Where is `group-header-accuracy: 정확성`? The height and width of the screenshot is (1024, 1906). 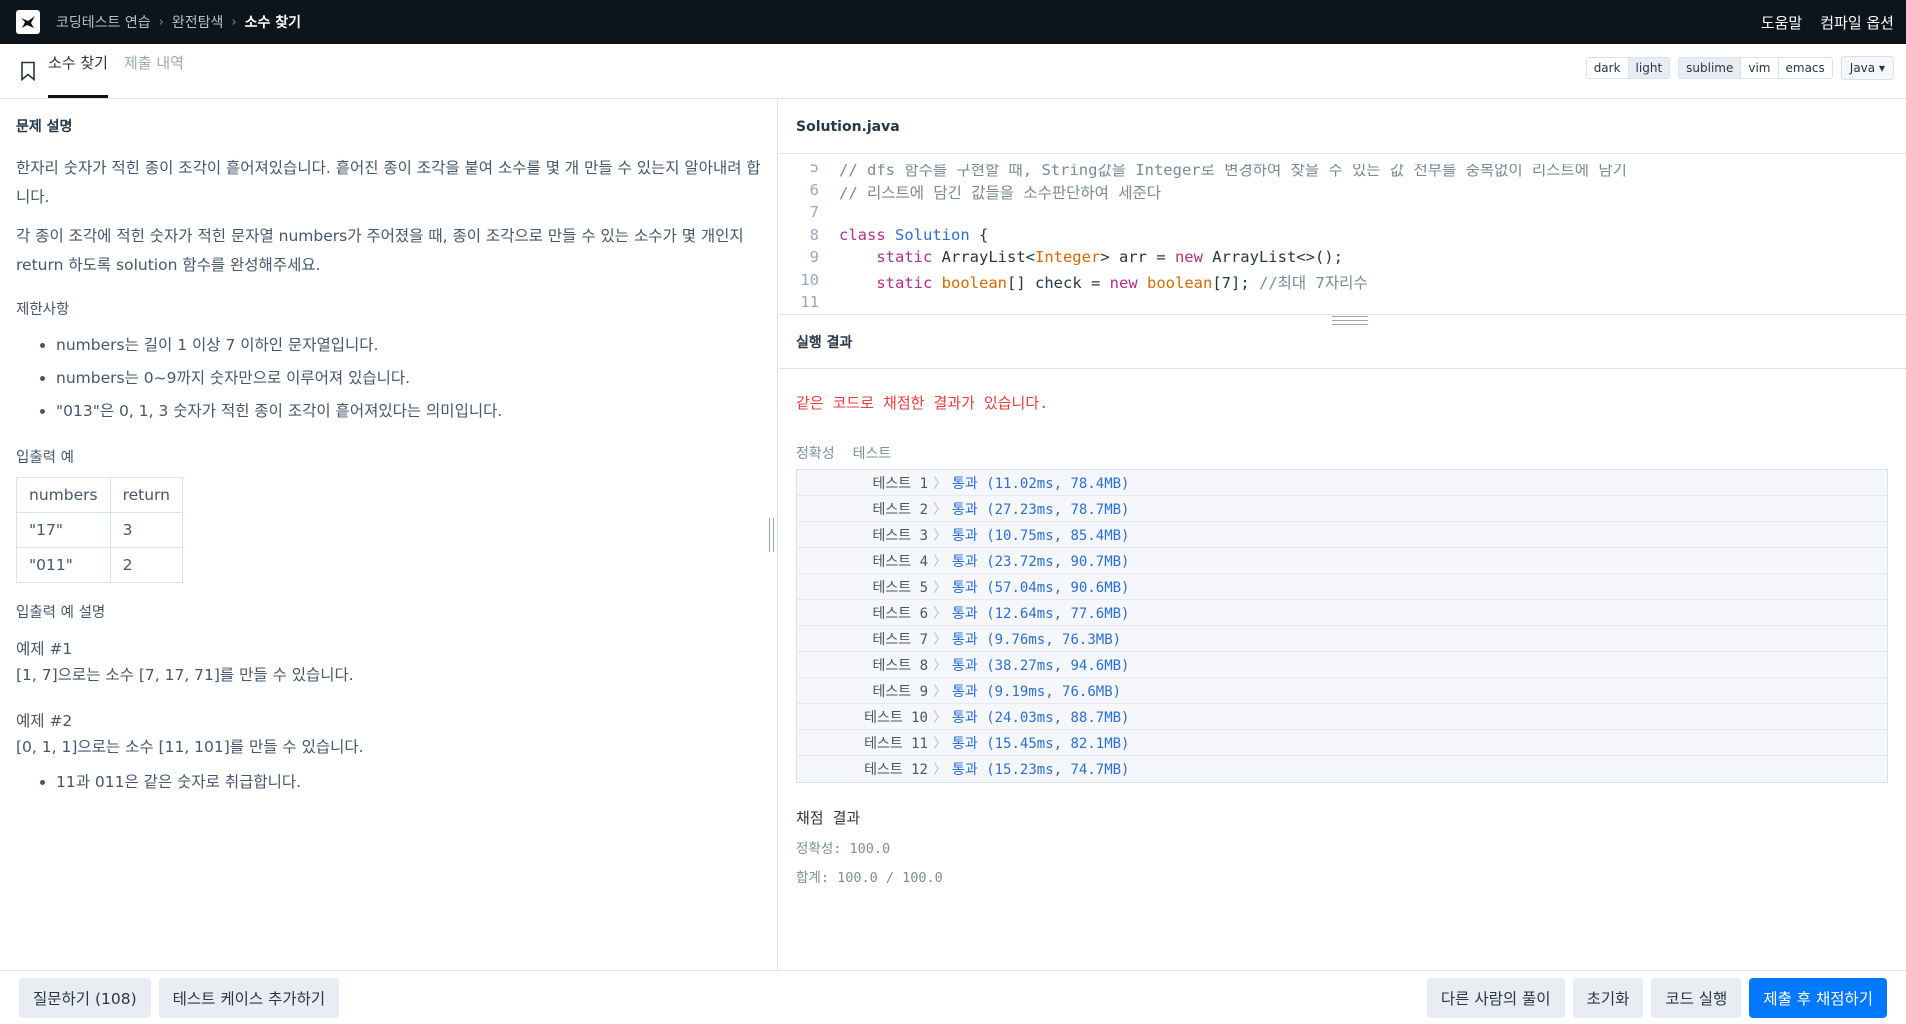
group-header-accuracy: 정확성 is located at coordinates (815, 454).